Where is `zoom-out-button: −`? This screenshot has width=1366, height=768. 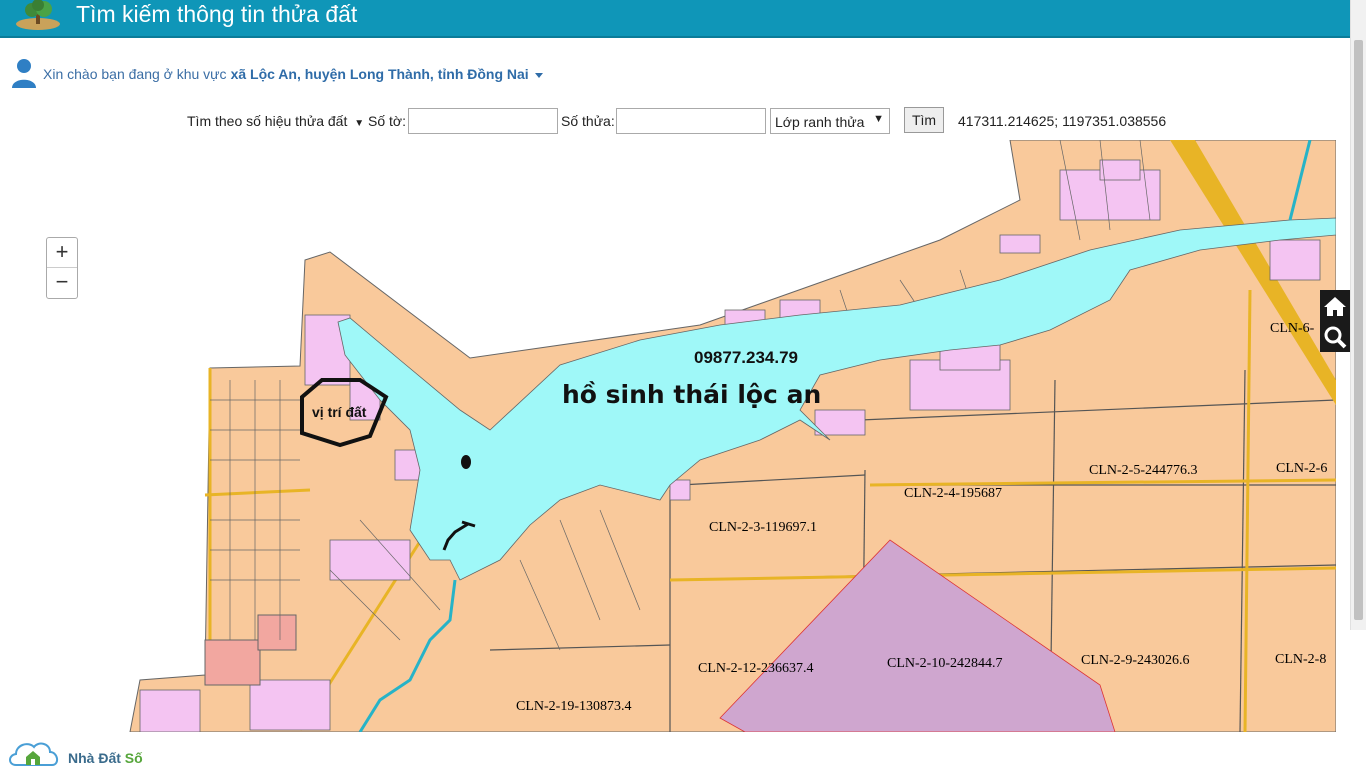 zoom-out-button: − is located at coordinates (62, 283).